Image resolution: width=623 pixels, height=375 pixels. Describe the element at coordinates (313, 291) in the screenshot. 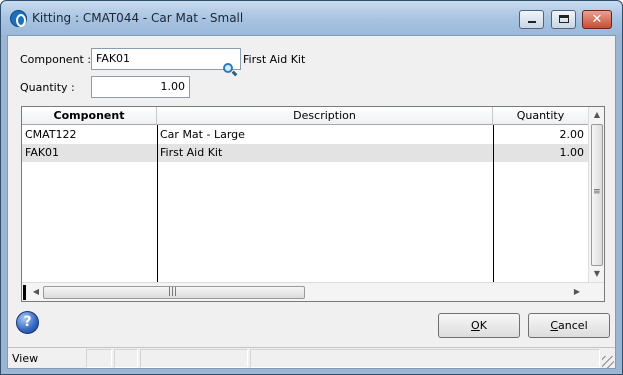

I see `horizontal-scrollbar: ◀ ||| ▶` at that location.